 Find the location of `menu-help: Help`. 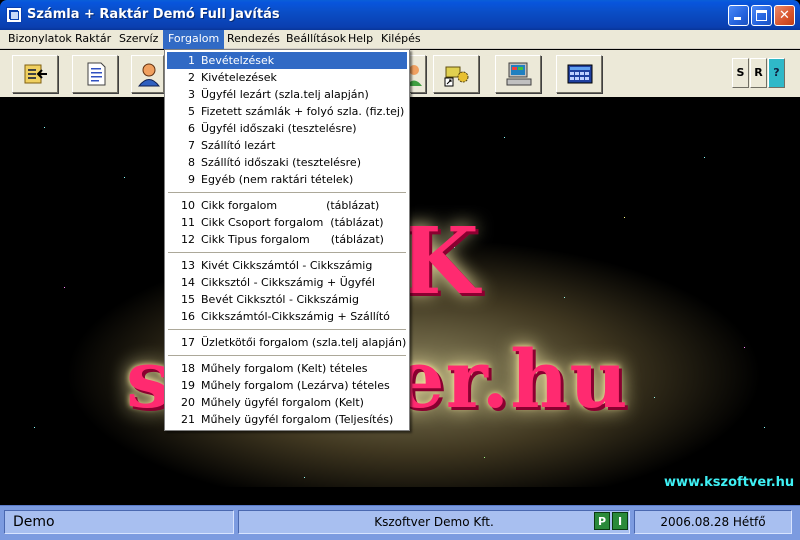

menu-help: Help is located at coordinates (360, 39).